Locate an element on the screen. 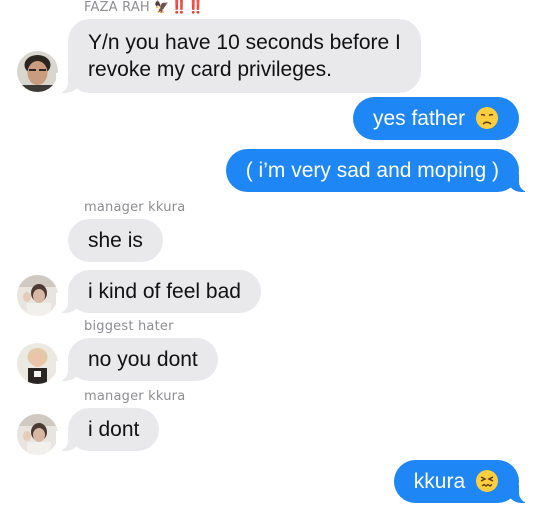 The width and height of the screenshot is (540, 519). sender-name: FAZA RAH 🦅 ‼️‼️ is located at coordinates (144, 7).